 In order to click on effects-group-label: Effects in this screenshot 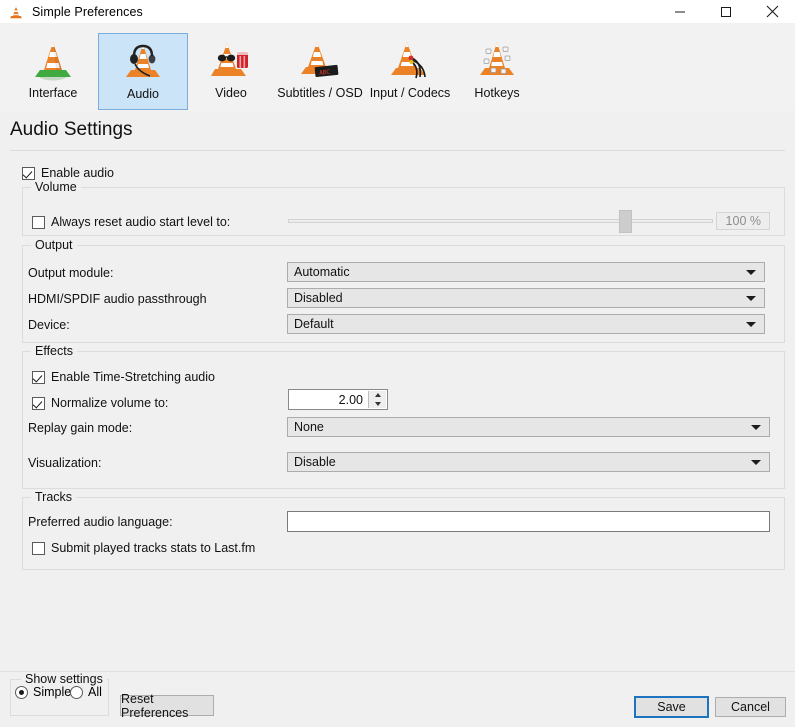, I will do `click(54, 351)`.